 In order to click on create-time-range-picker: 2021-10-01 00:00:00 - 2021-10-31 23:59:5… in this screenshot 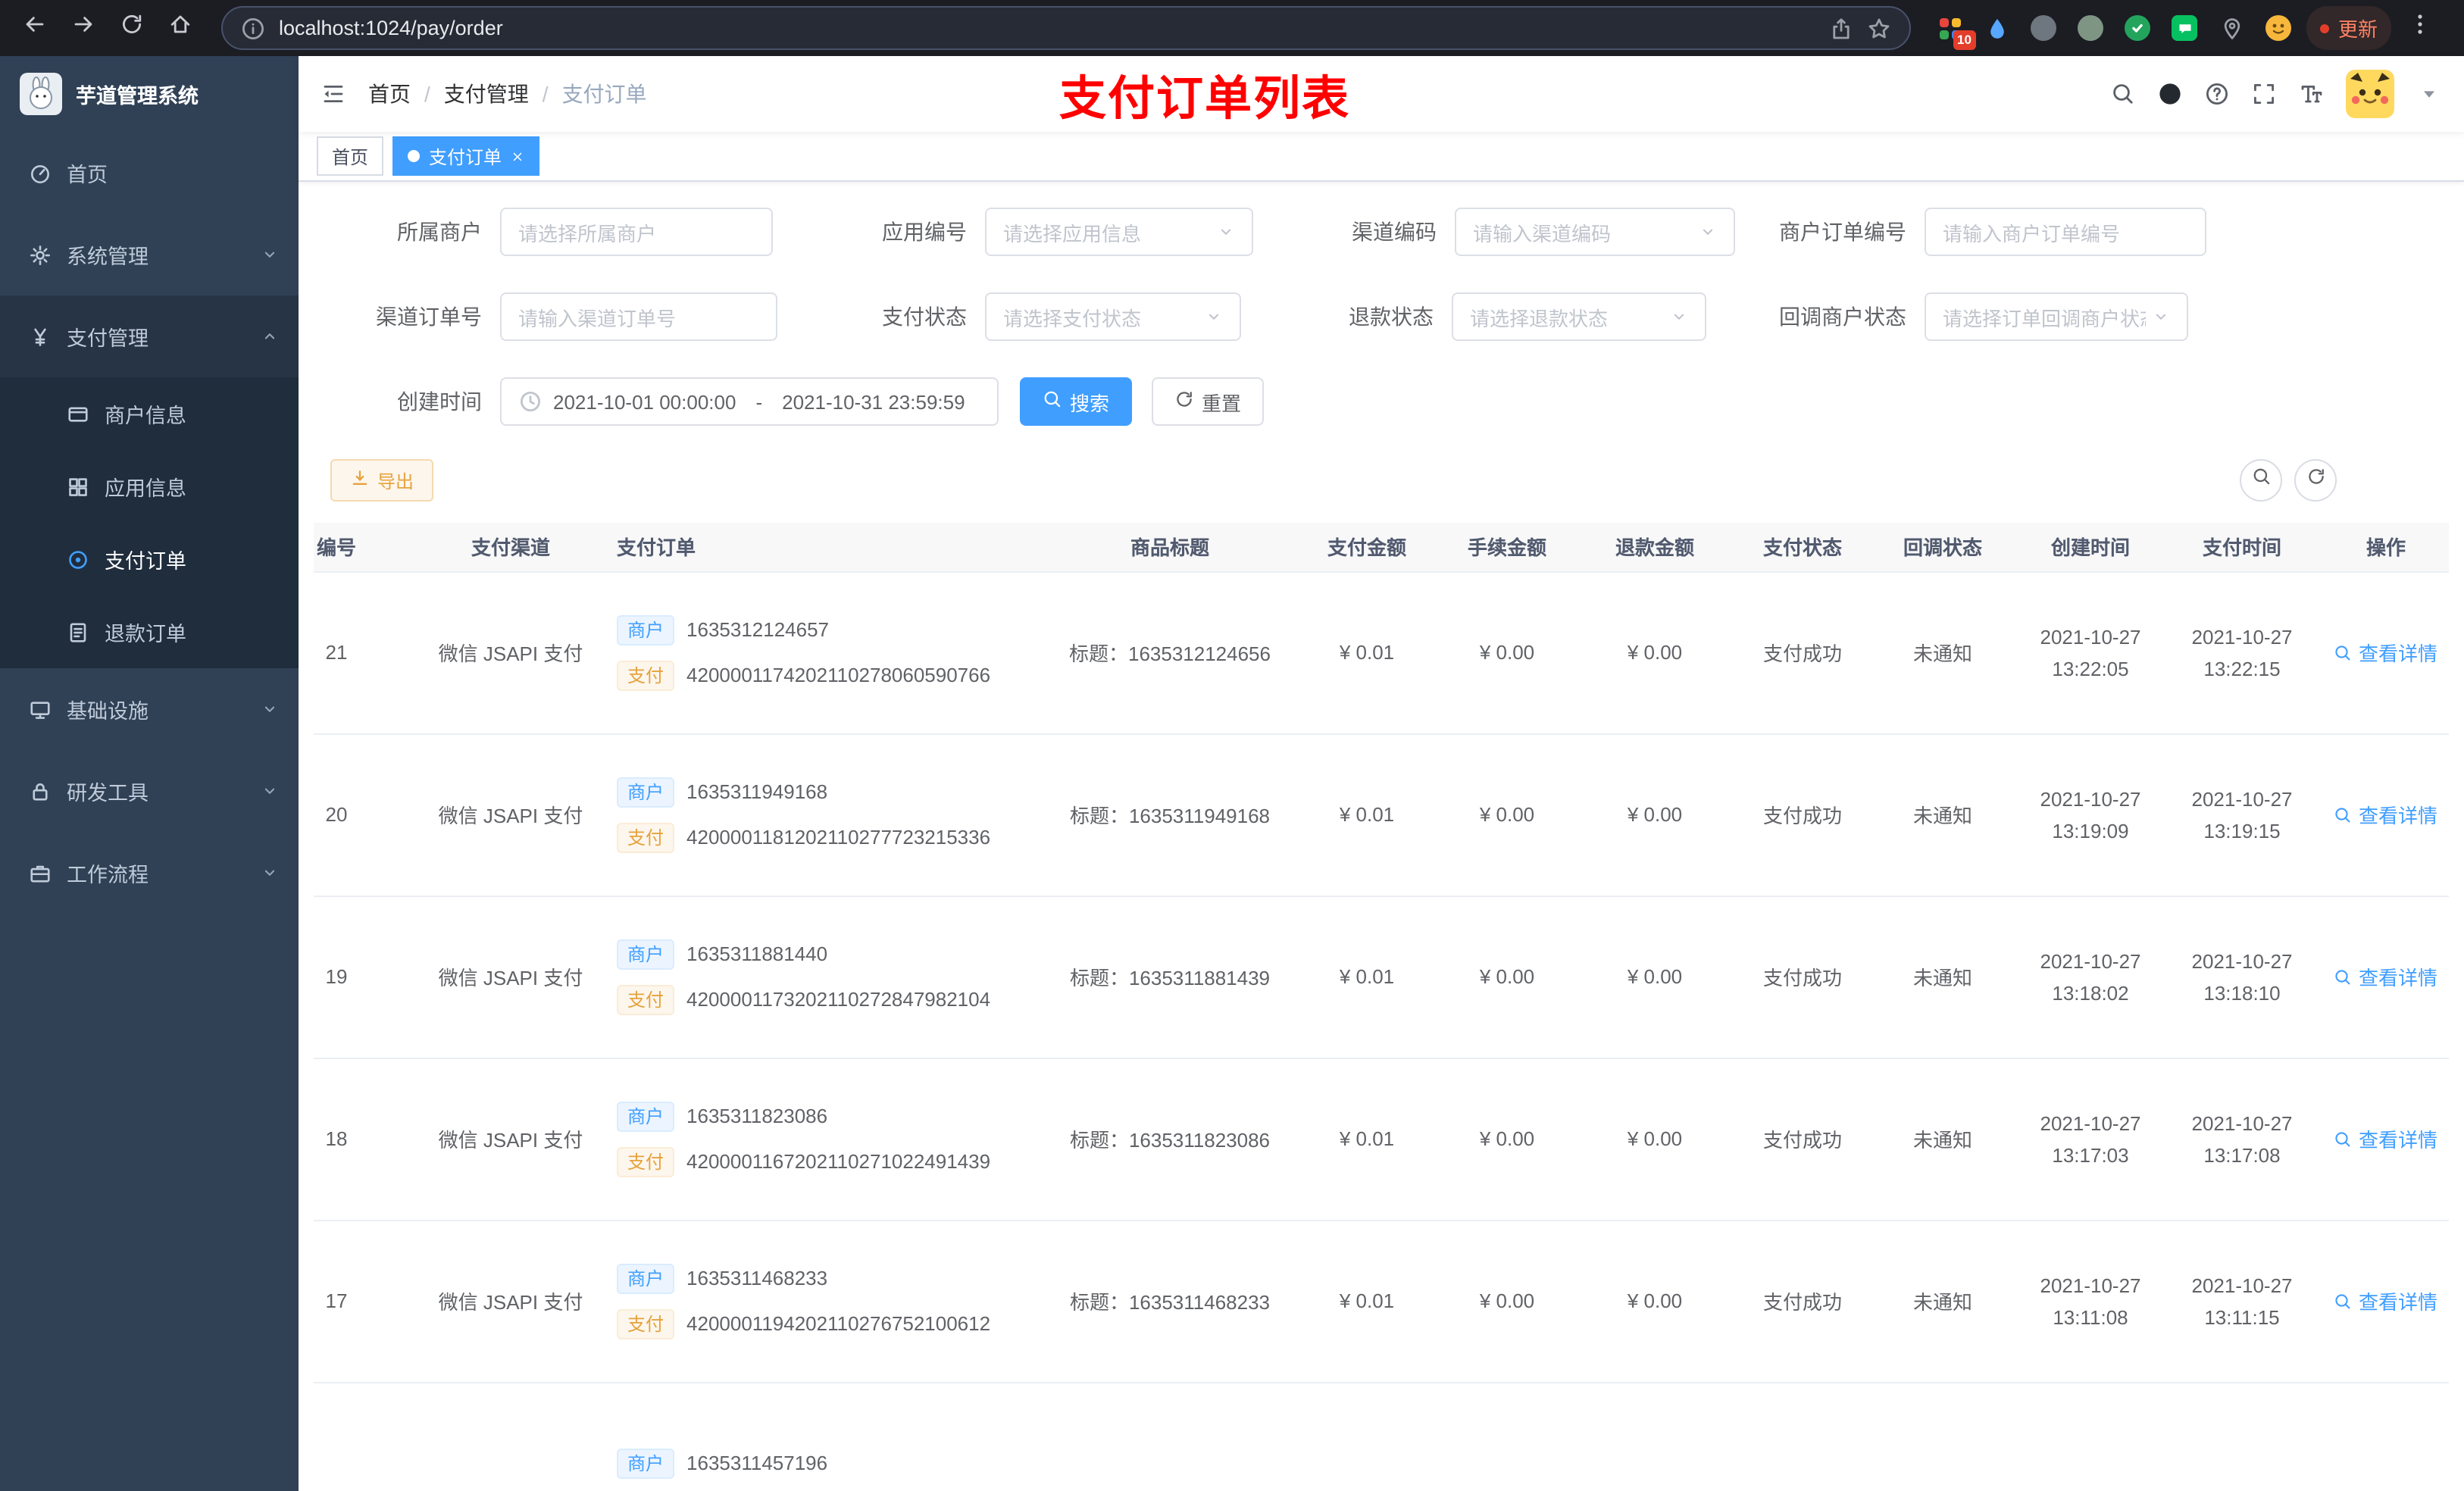, I will do `click(749, 401)`.